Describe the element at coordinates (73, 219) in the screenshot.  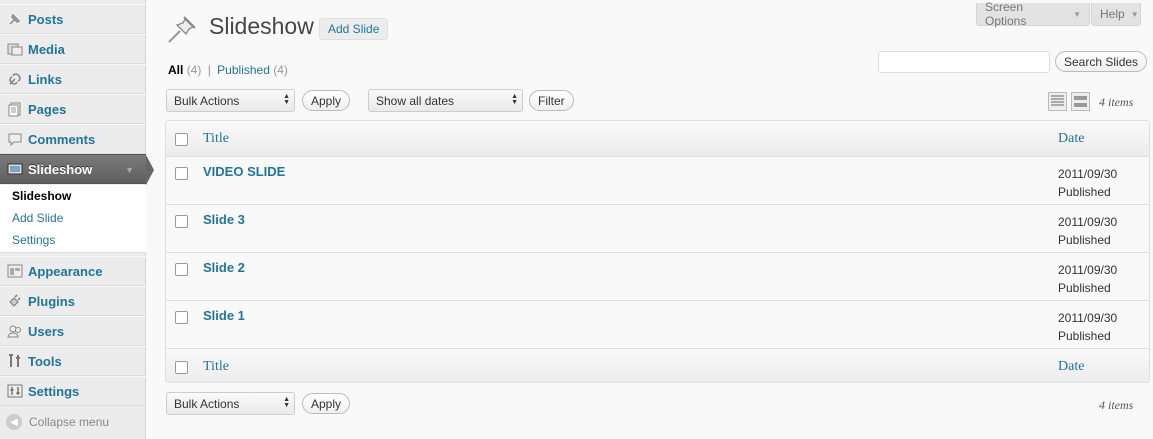
I see `slideshow-submenu: Slideshow Add Slide Settings` at that location.